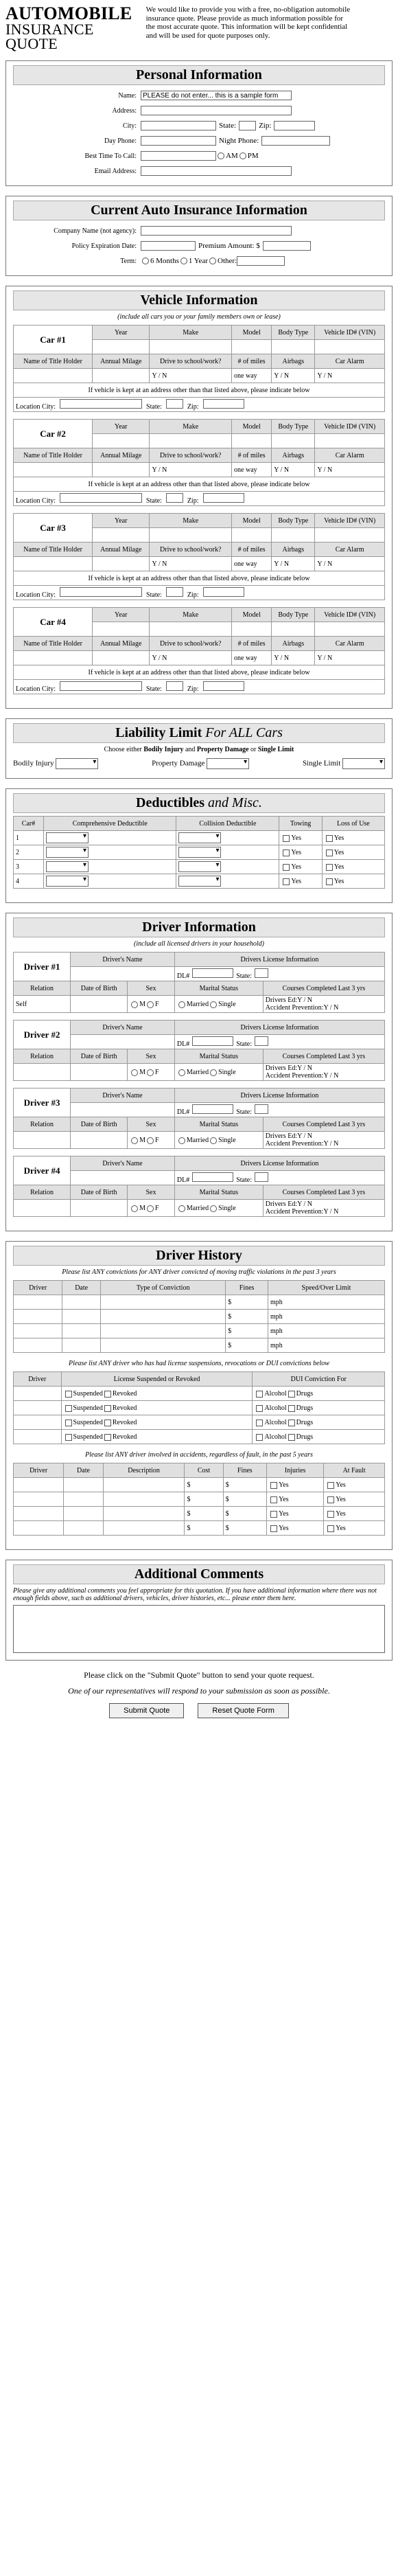  What do you see at coordinates (243, 156) in the screenshot?
I see `pm-radio` at bounding box center [243, 156].